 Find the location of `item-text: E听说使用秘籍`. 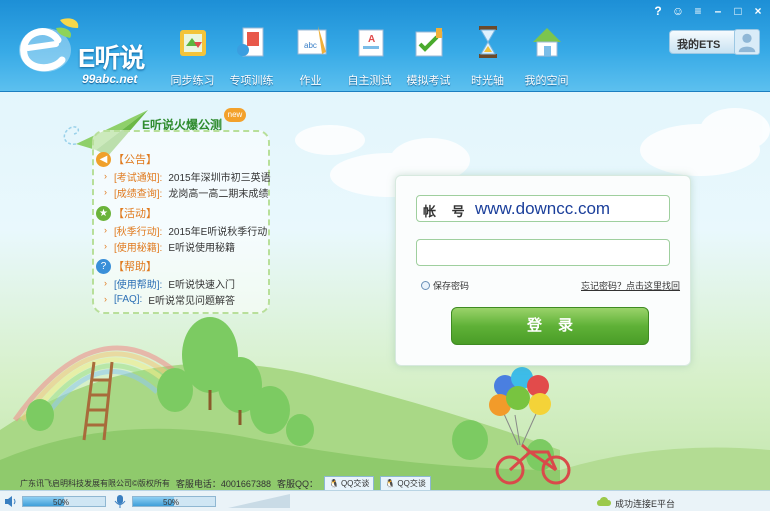

item-text: E听说使用秘籍 is located at coordinates (202, 248).